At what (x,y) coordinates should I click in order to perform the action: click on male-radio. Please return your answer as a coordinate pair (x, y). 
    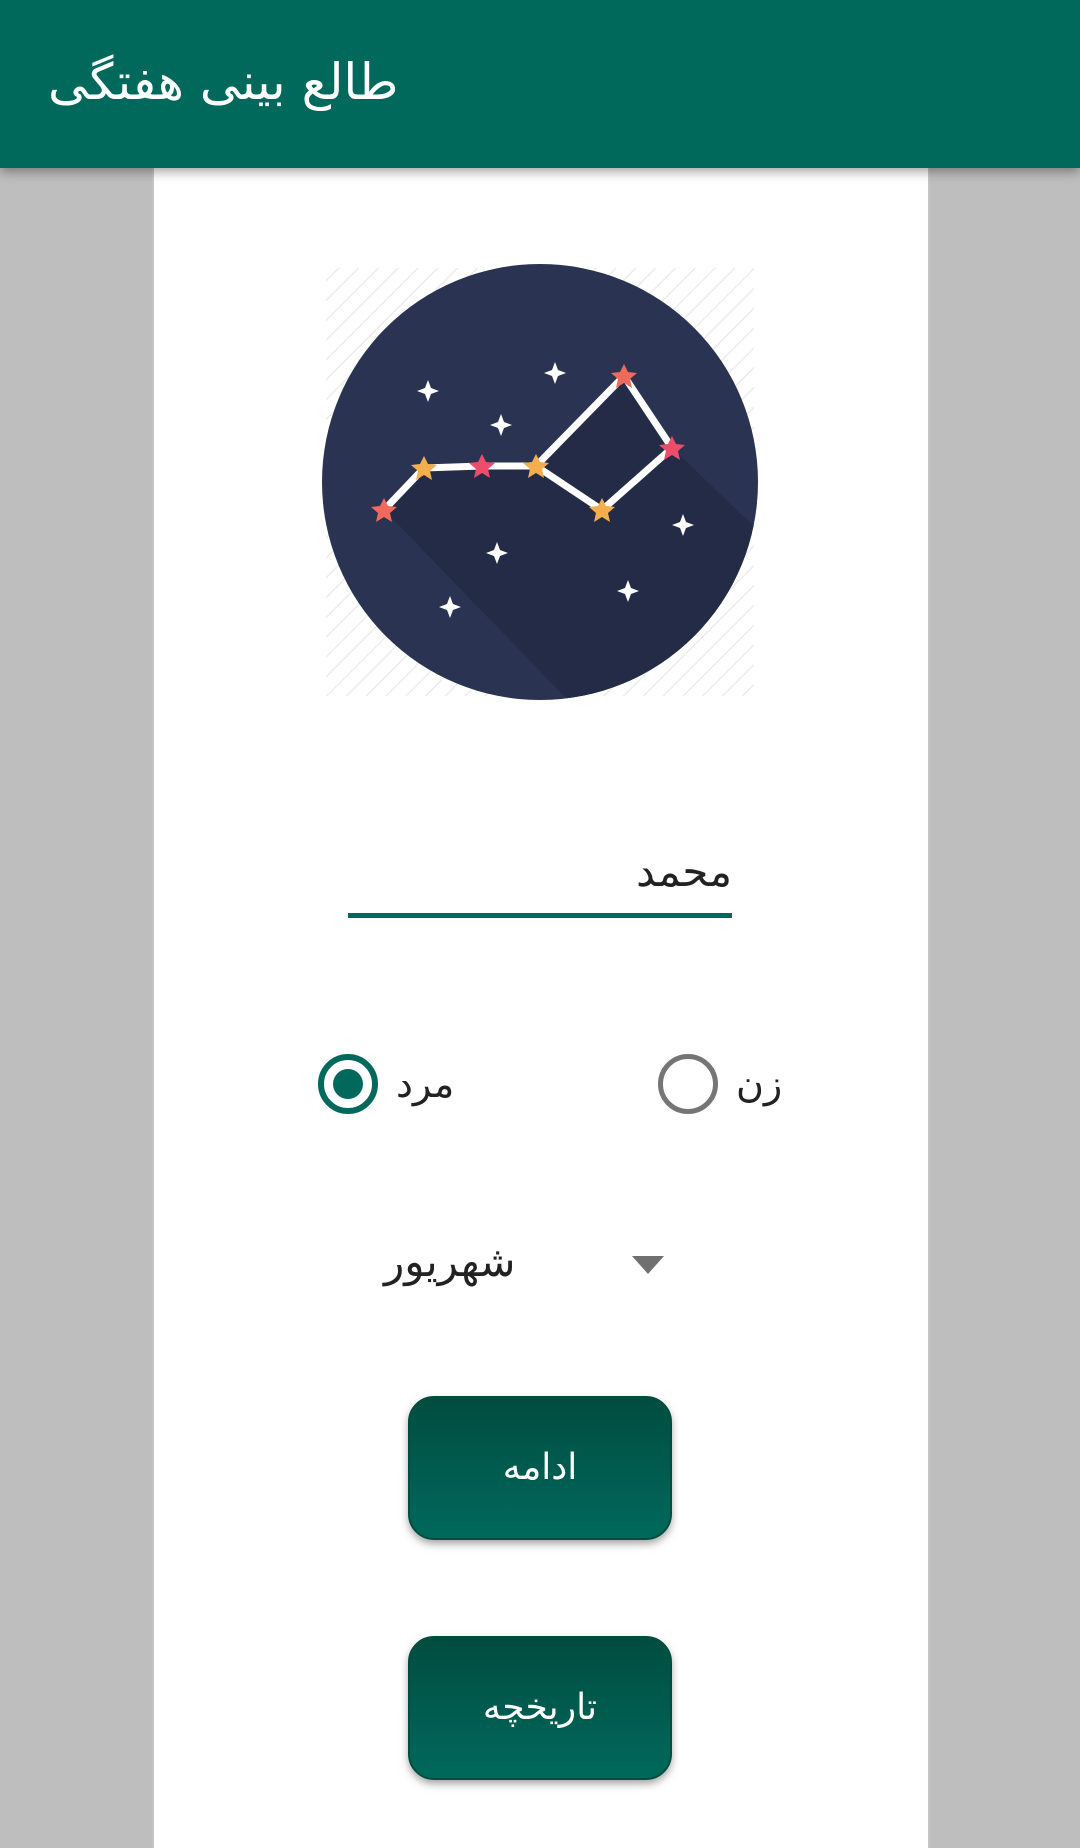
    Looking at the image, I should click on (348, 1084).